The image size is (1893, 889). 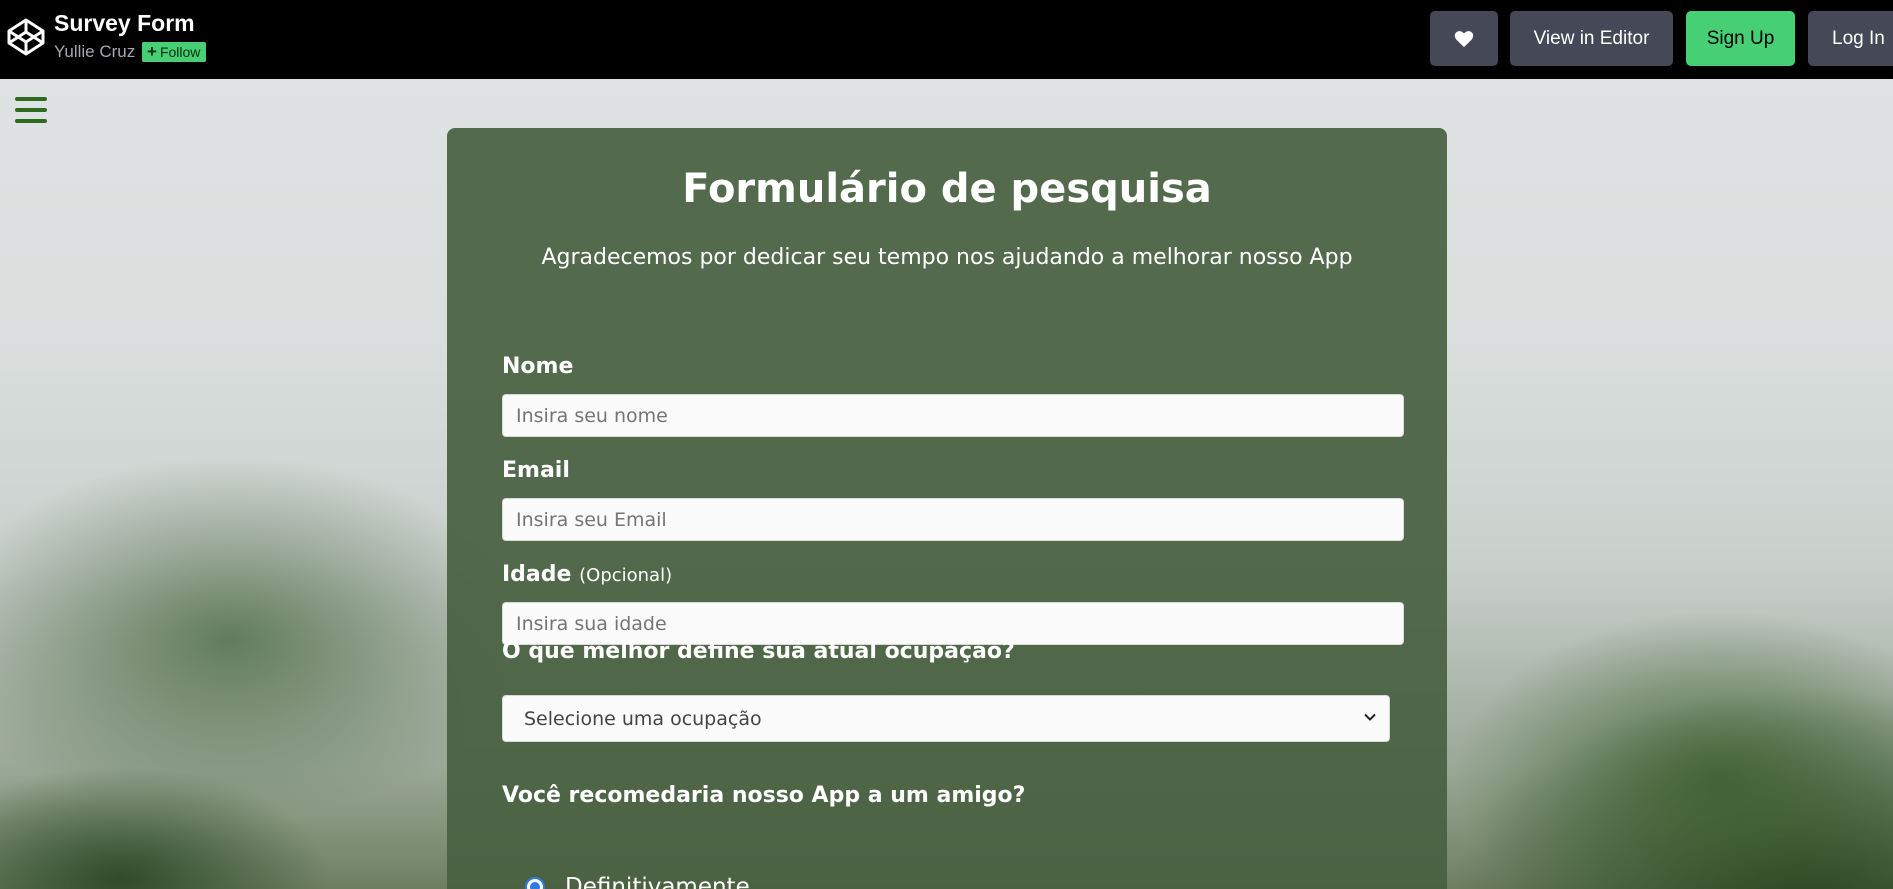 I want to click on email-input, so click(x=953, y=519).